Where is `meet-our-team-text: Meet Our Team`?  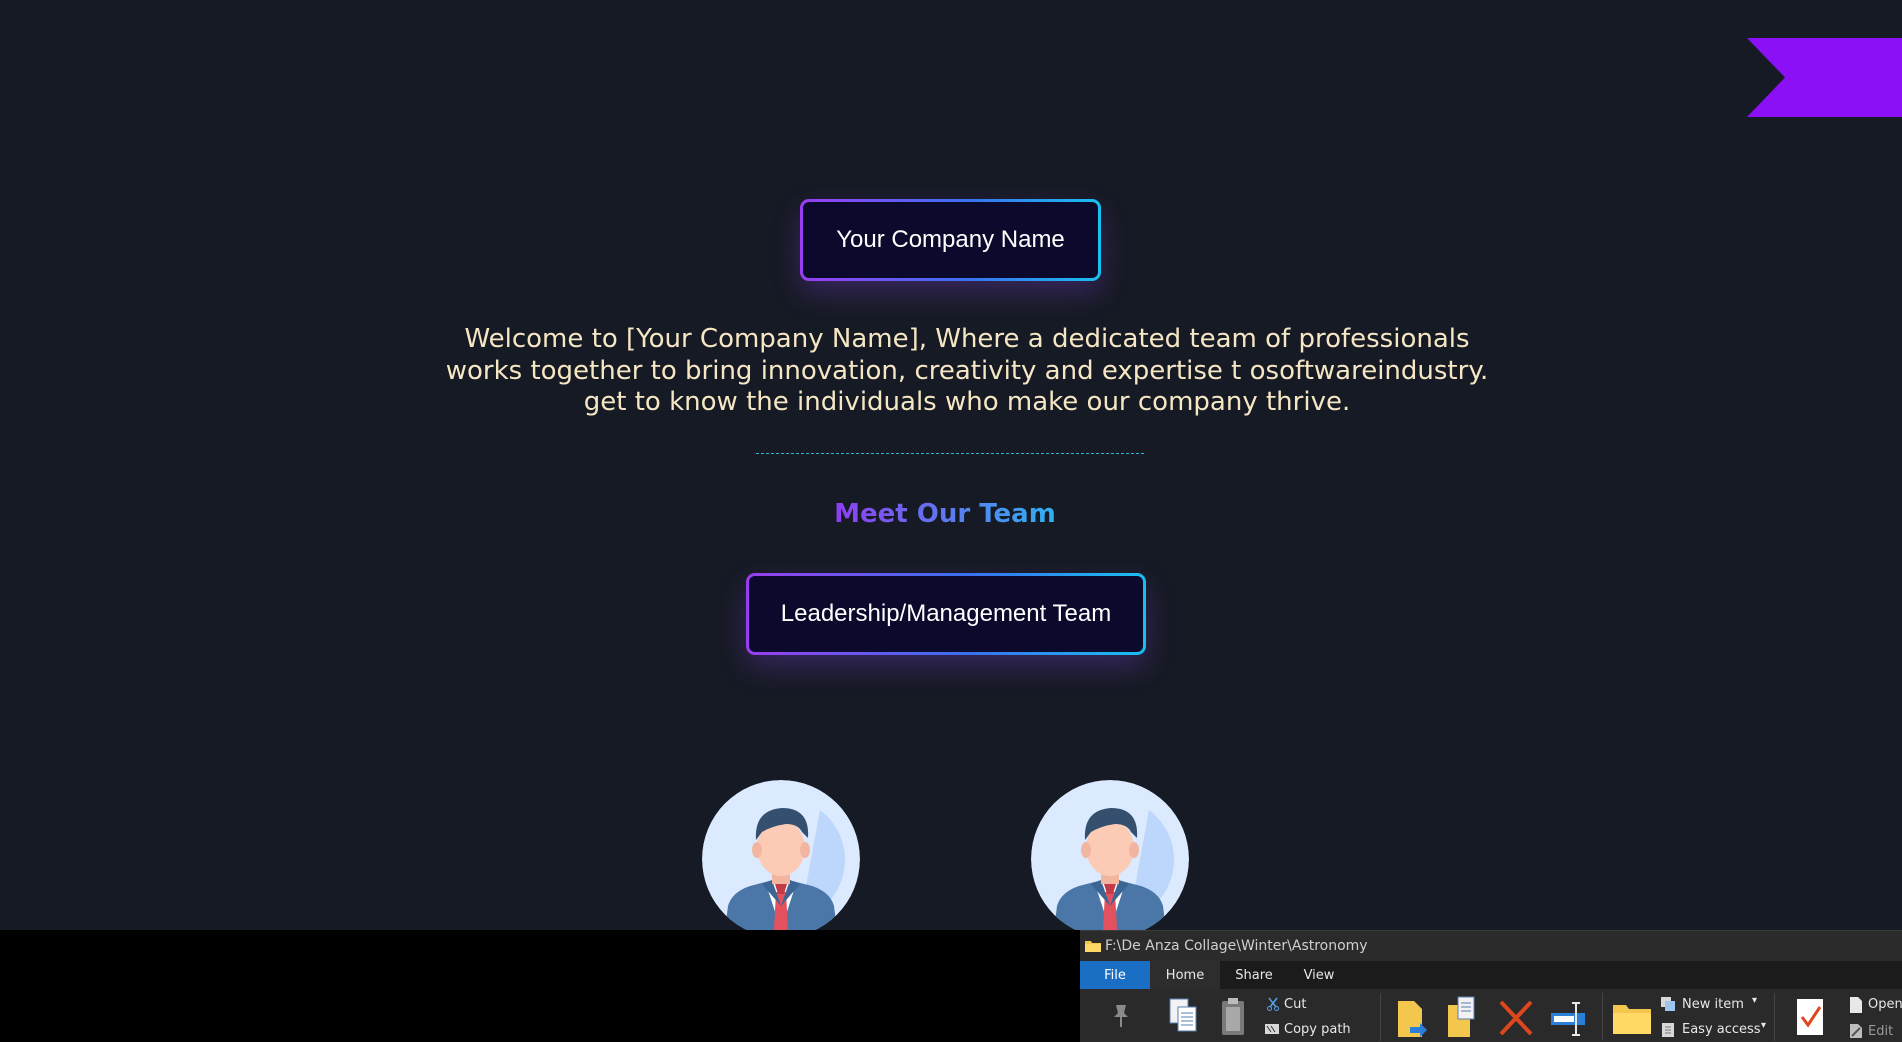
meet-our-team-text: Meet Our Team is located at coordinates (945, 514).